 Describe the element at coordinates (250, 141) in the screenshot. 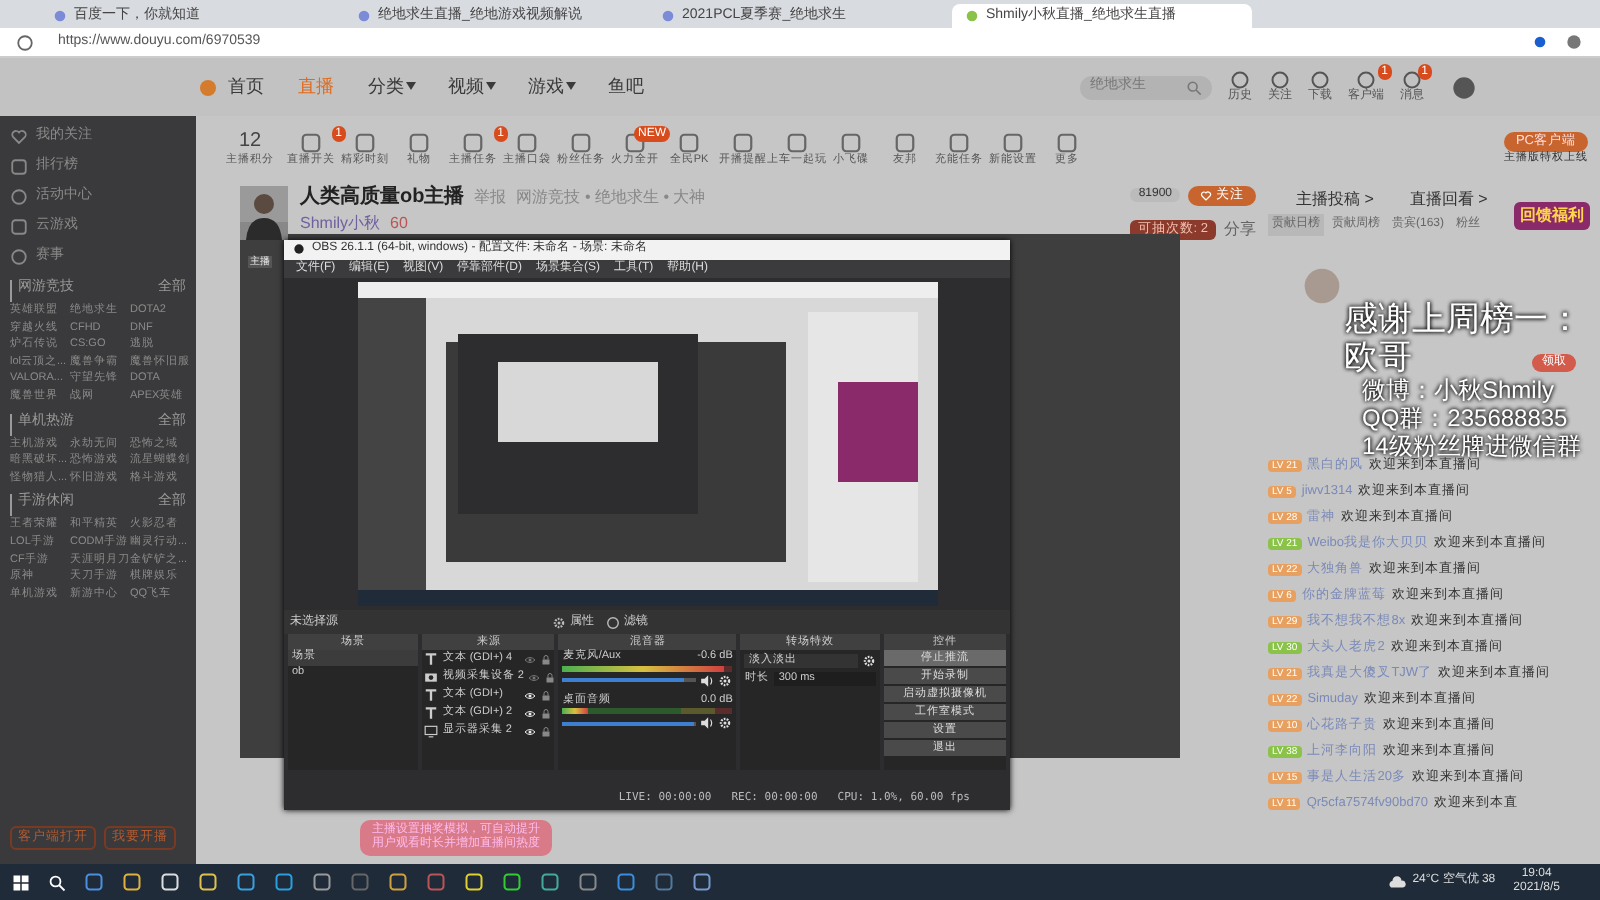

I see `score-value: 12` at that location.